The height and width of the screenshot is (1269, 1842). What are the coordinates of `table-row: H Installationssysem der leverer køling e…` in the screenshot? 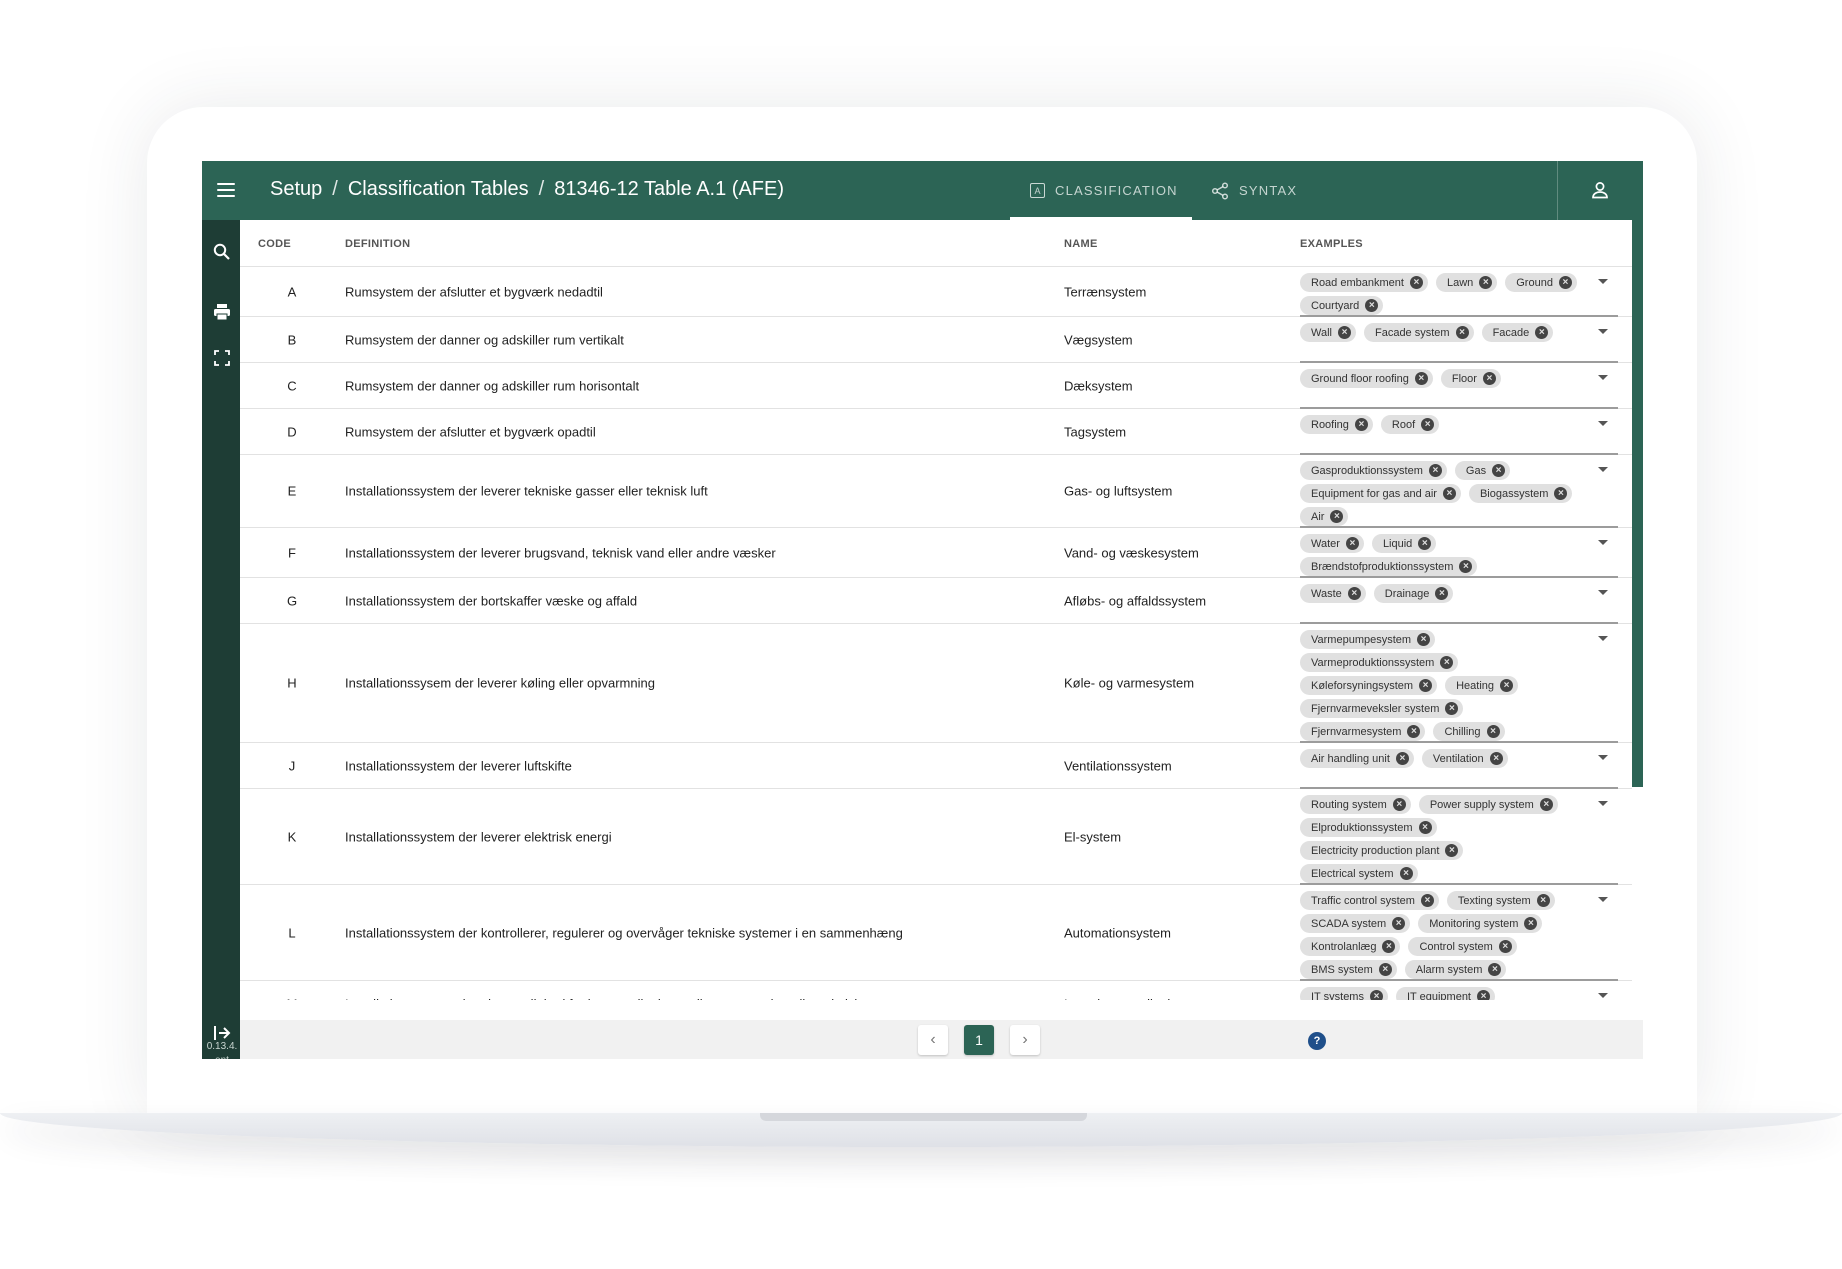 It's located at (936, 683).